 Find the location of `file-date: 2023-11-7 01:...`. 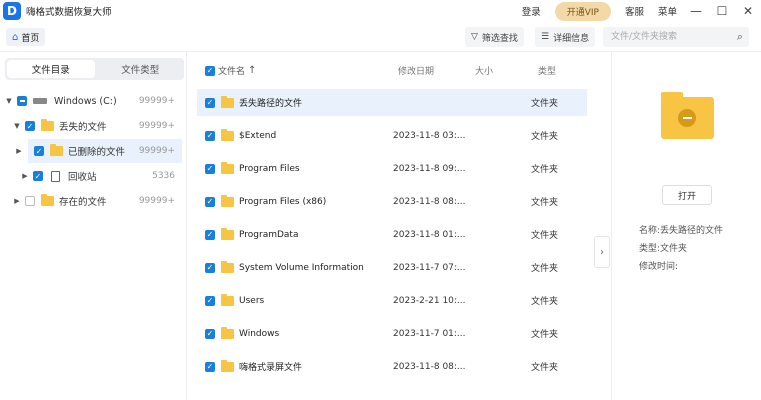

file-date: 2023-11-7 01:... is located at coordinates (429, 333).